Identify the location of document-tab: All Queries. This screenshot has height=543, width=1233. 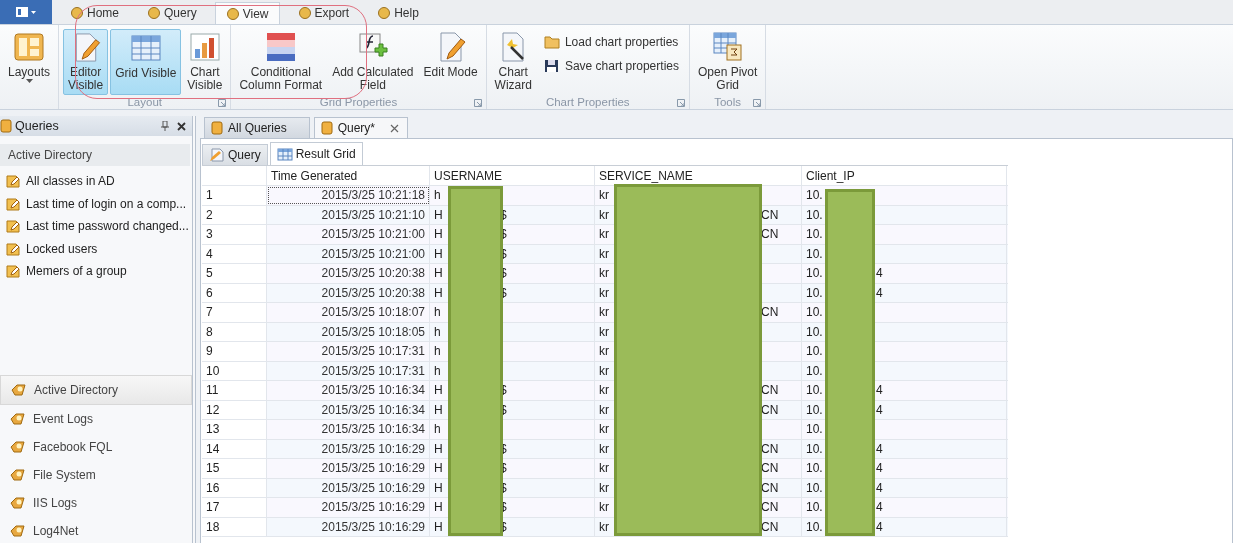
(257, 127).